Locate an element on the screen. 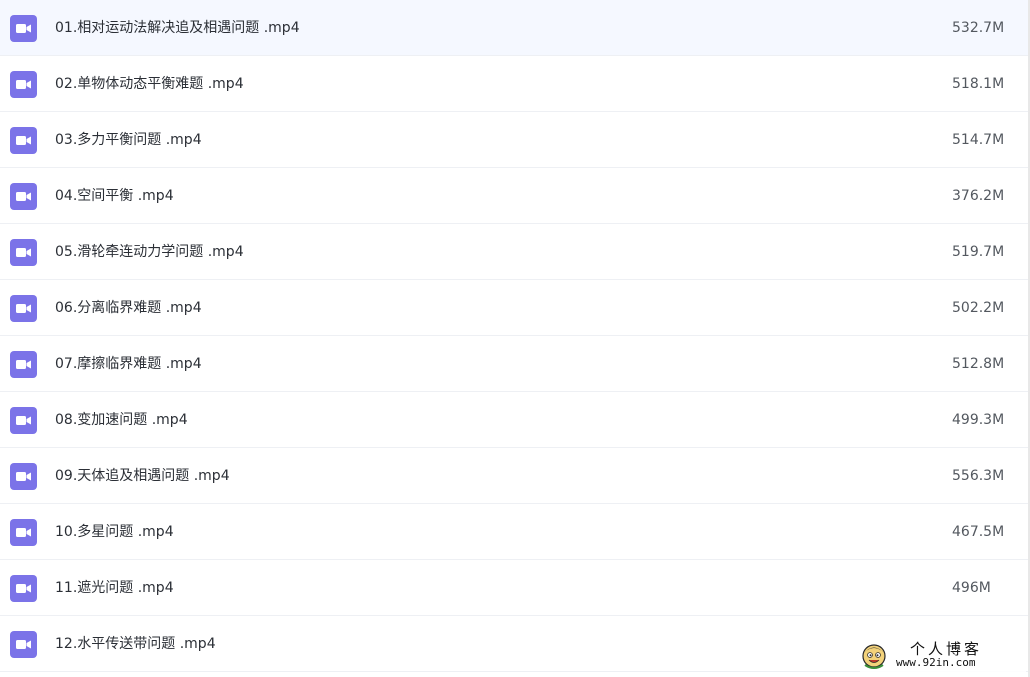 The width and height of the screenshot is (1030, 677). file-name: 07.摩擦临界难题 .mp4 is located at coordinates (128, 364).